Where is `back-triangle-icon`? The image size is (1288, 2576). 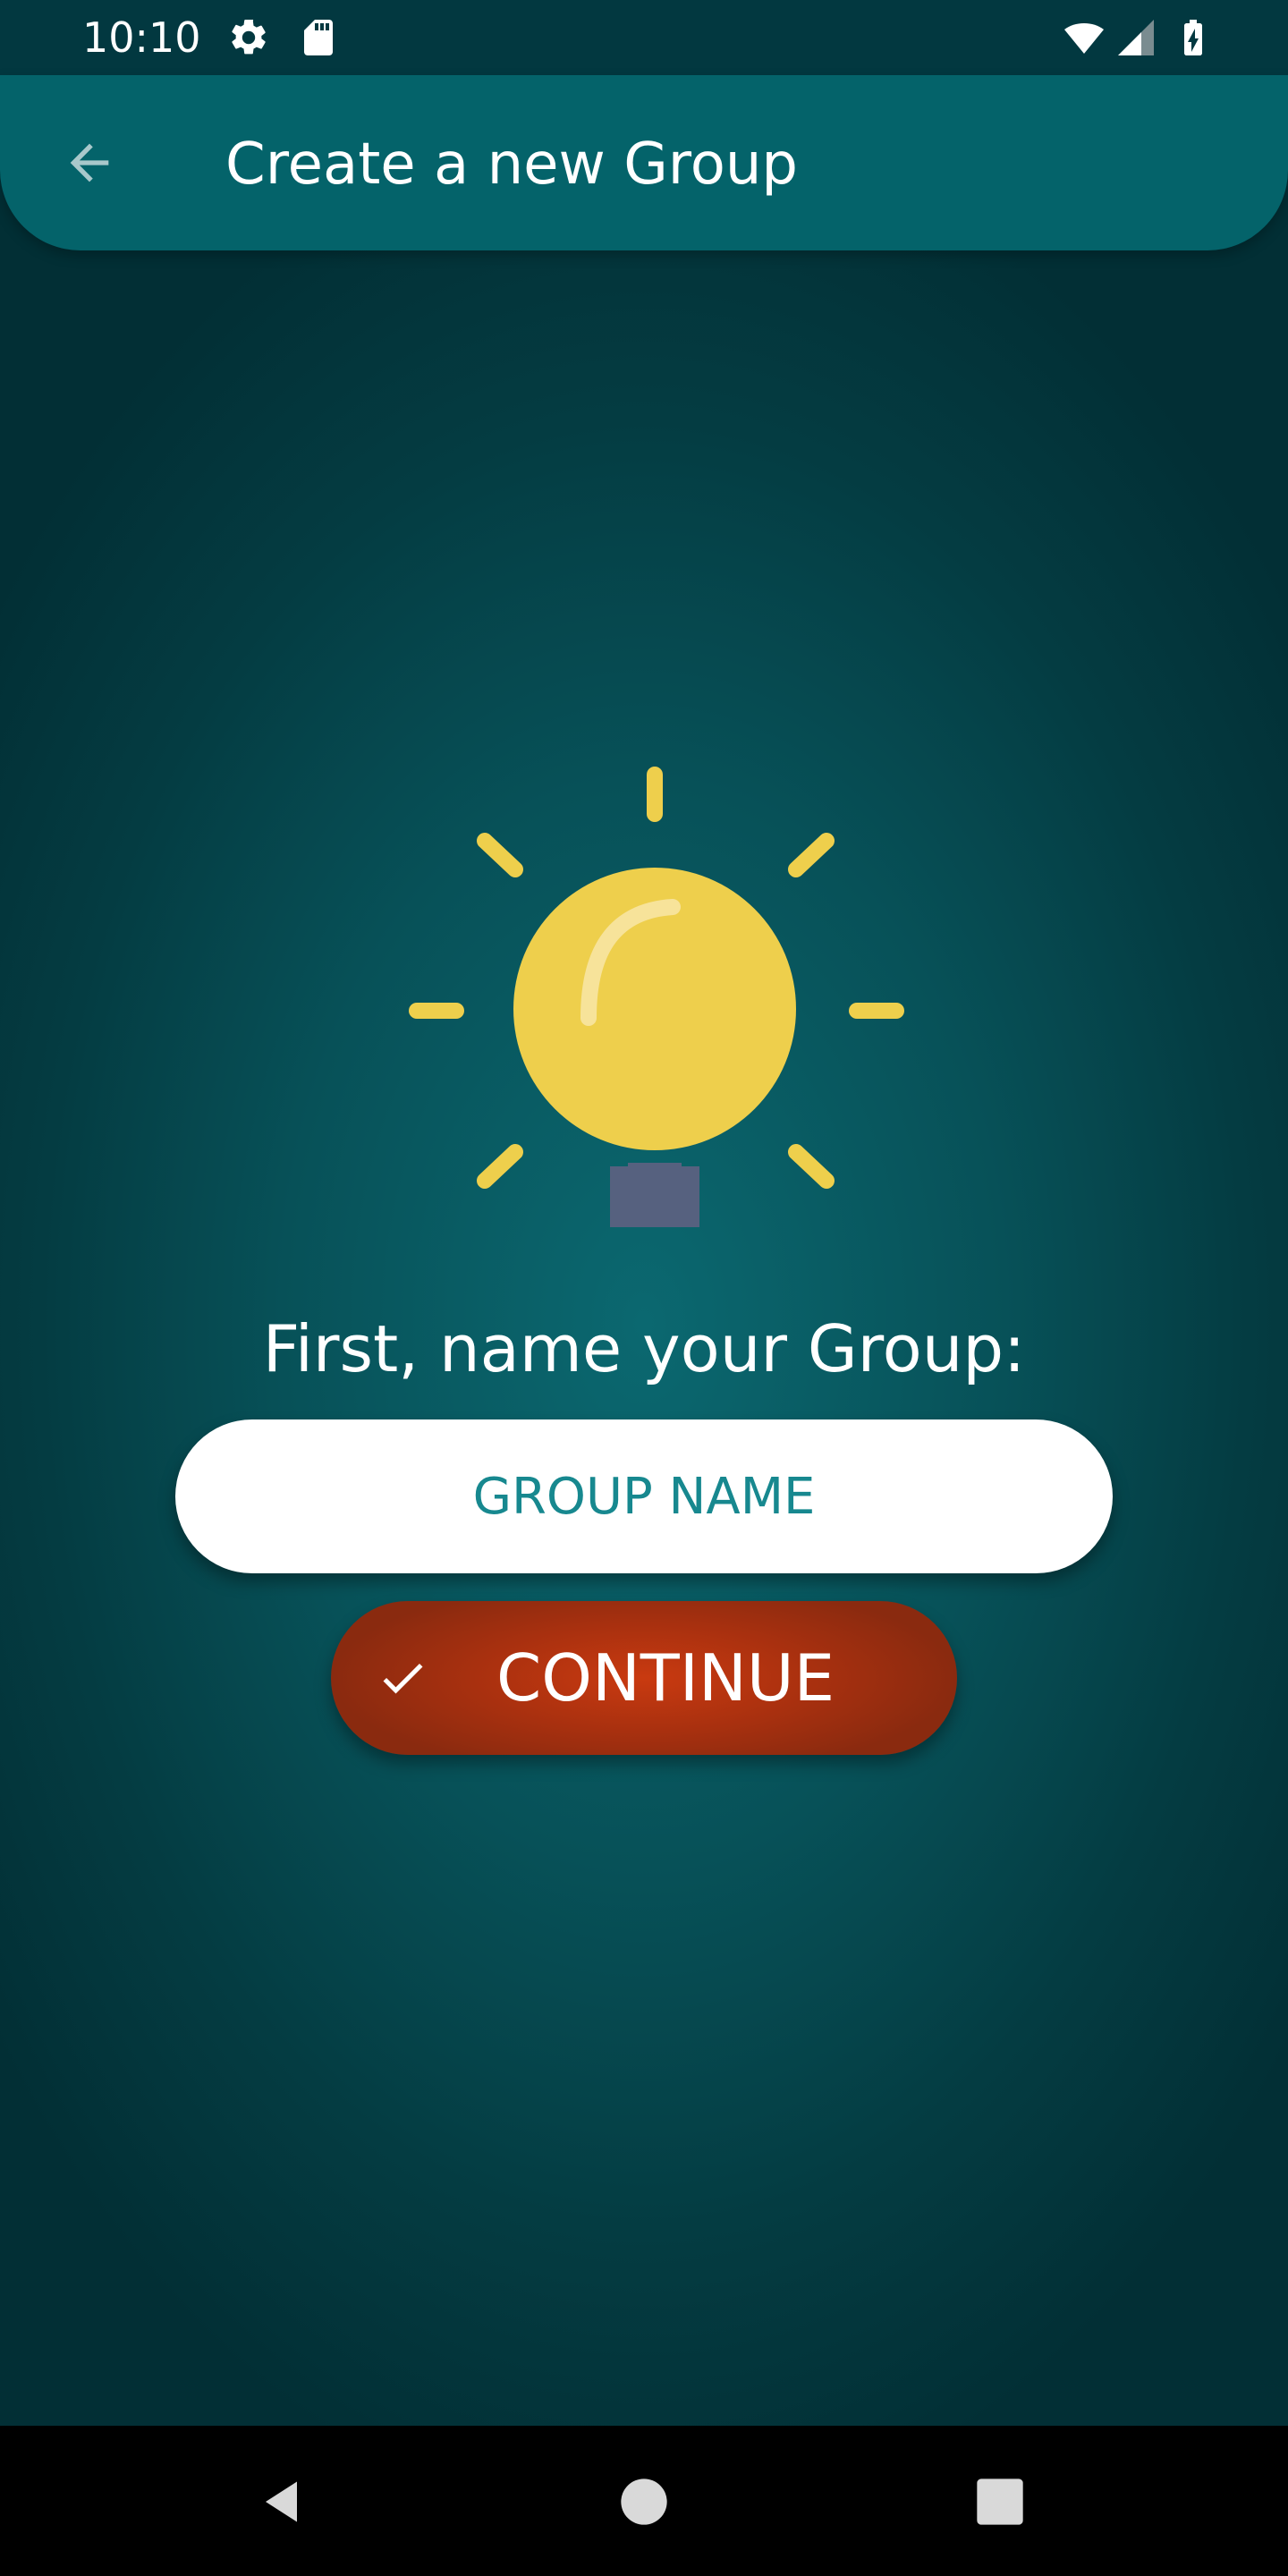
back-triangle-icon is located at coordinates (281, 2501).